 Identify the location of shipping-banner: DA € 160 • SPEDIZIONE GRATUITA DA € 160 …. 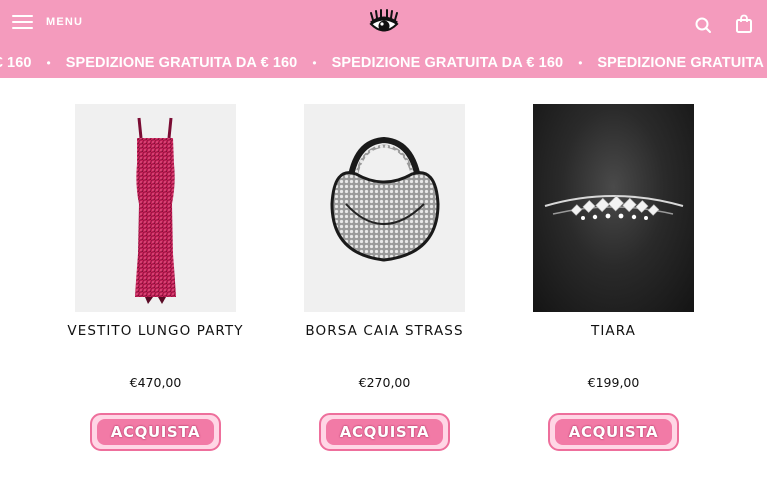
(383, 63).